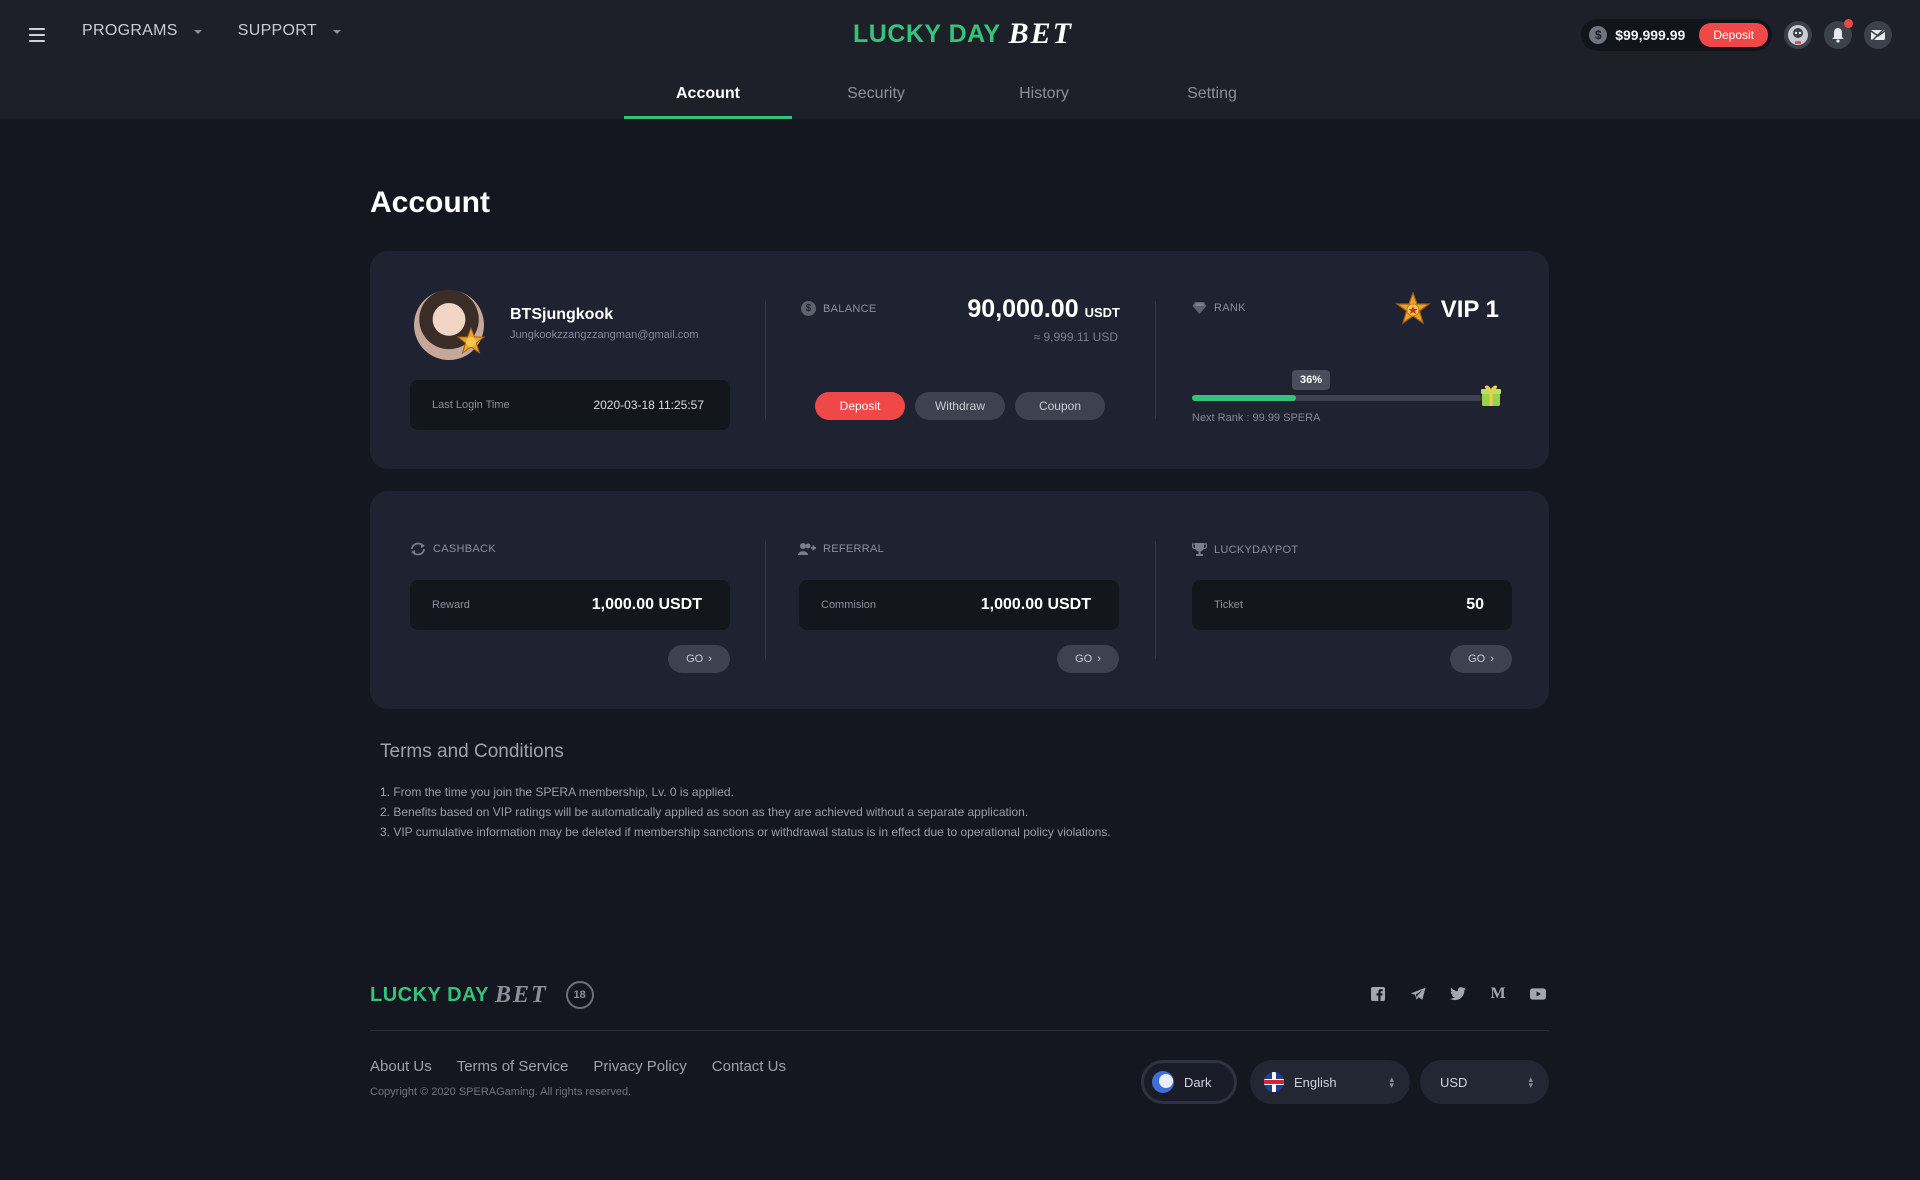 The image size is (1920, 1180). I want to click on social-links: M, so click(1458, 993).